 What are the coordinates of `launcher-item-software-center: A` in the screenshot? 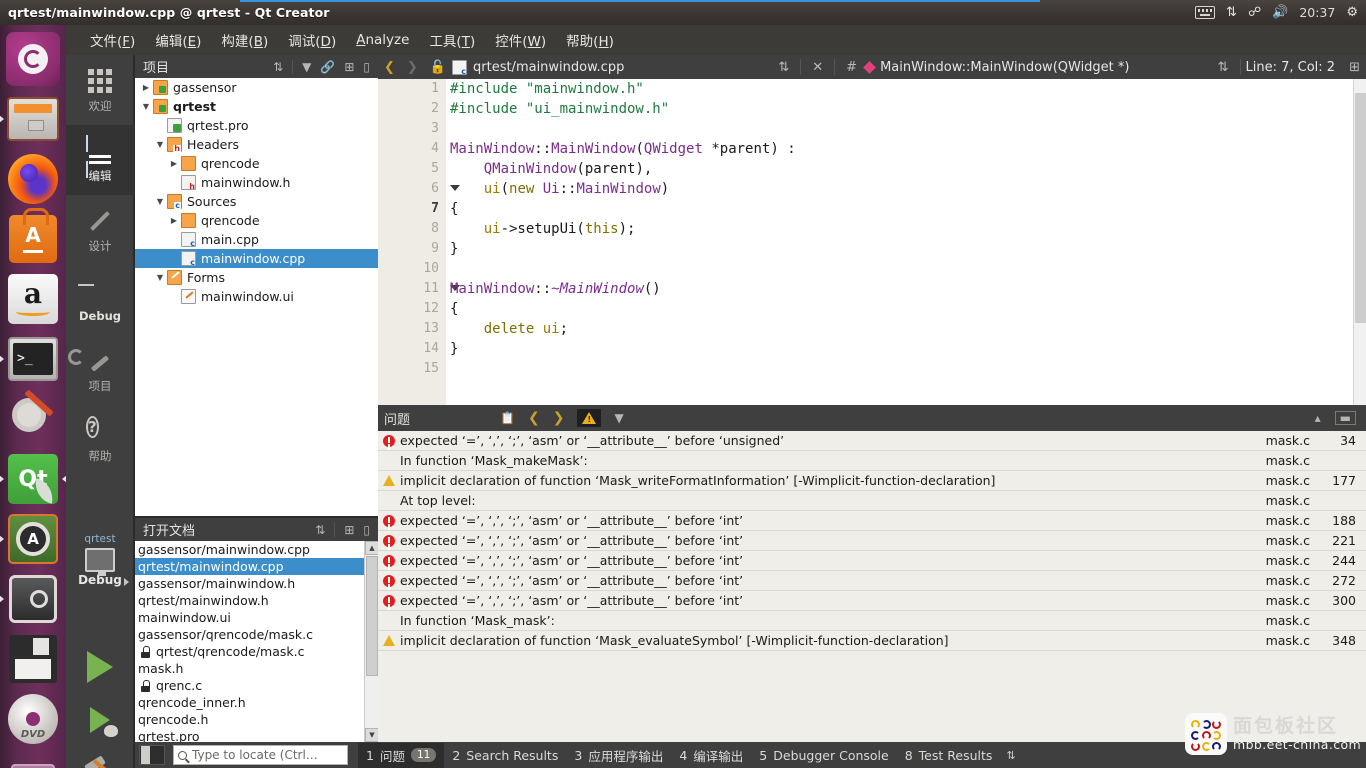 It's located at (33, 237).